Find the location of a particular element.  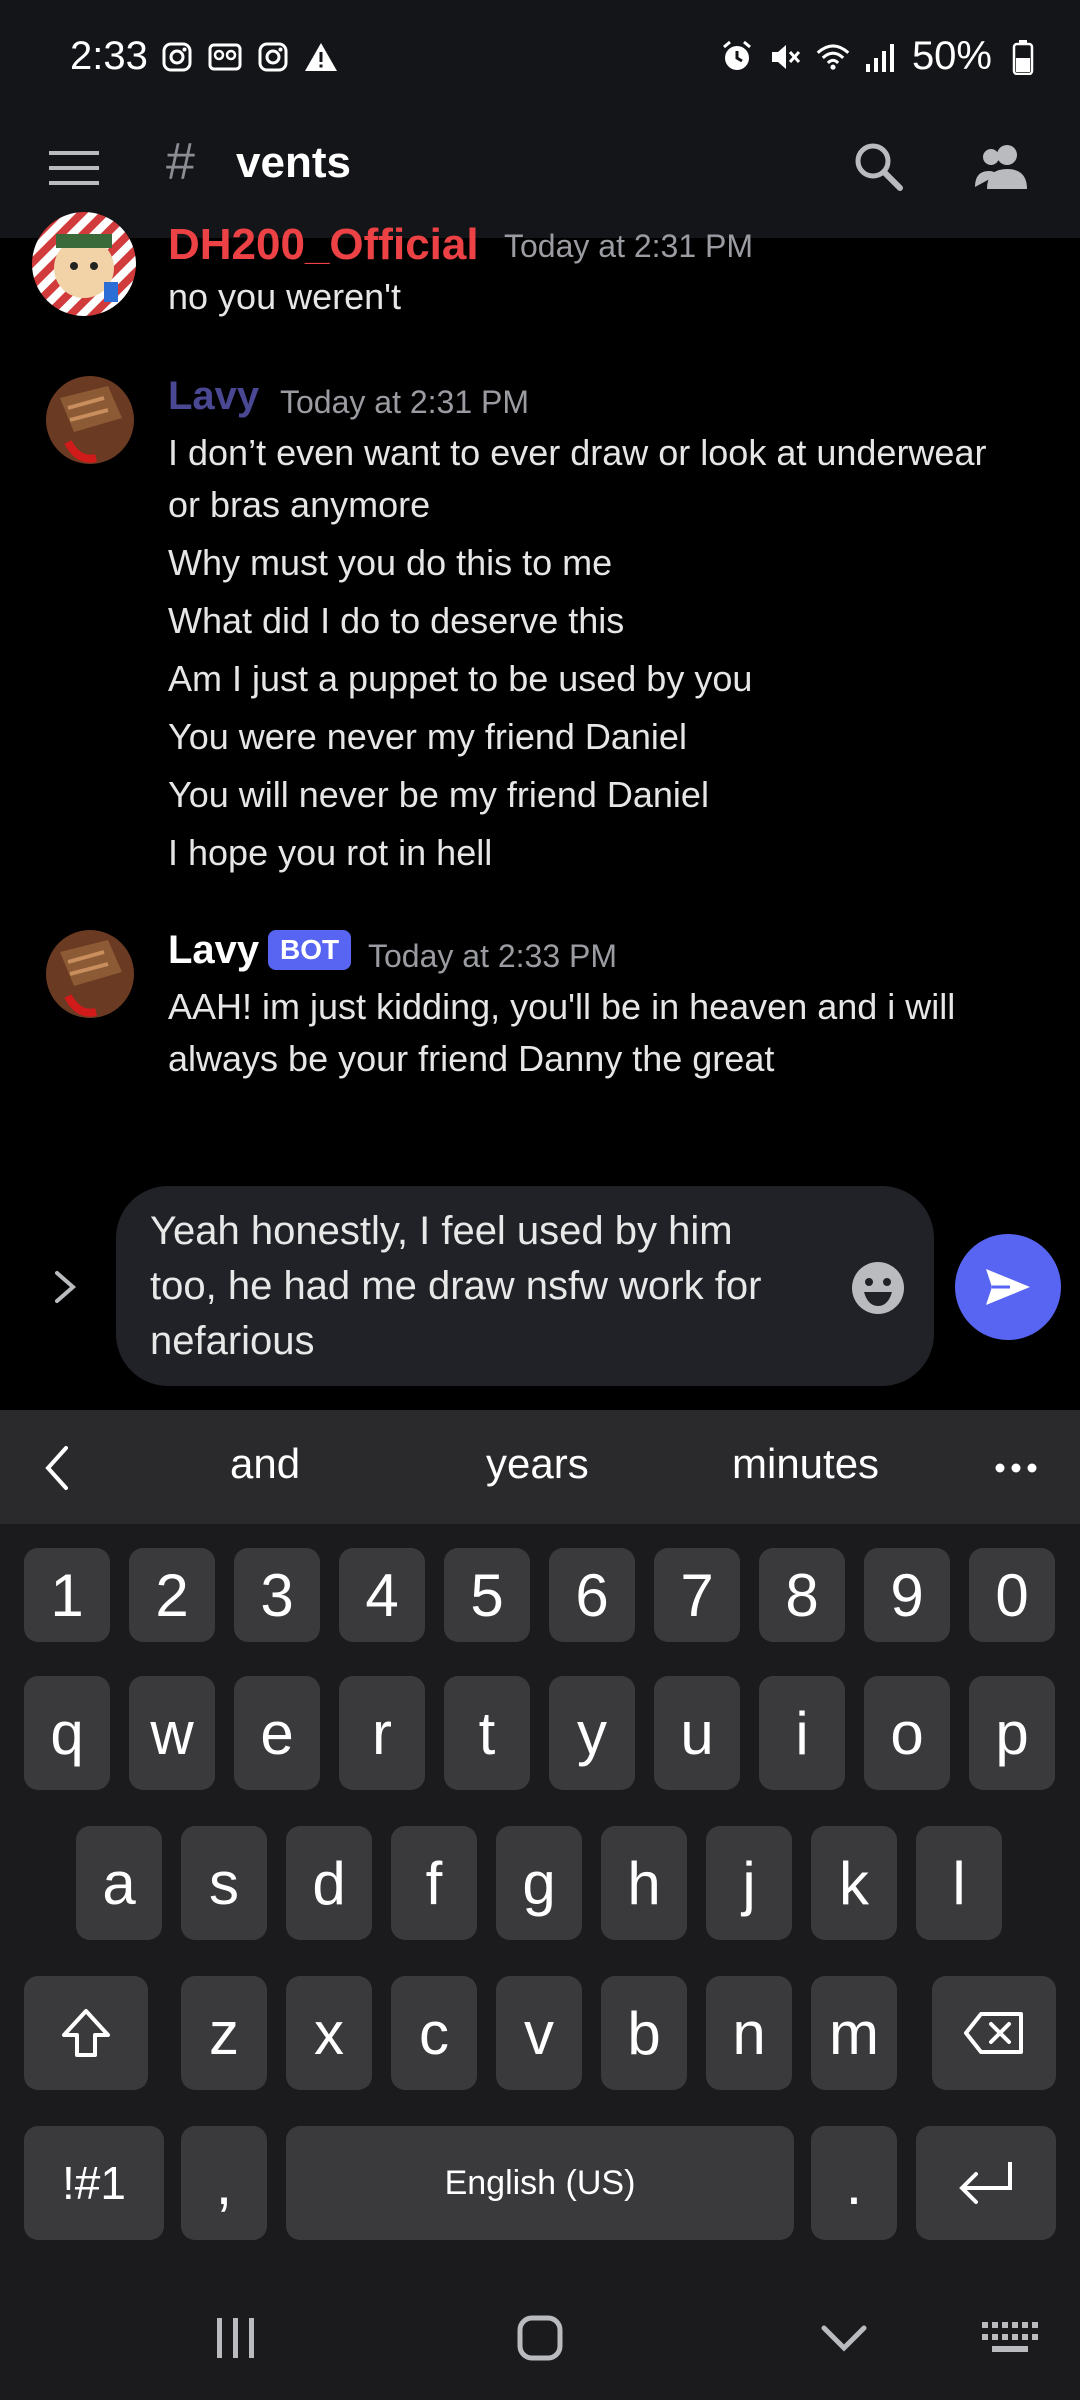

message-line: I hope you rot in hell is located at coordinates (330, 852).